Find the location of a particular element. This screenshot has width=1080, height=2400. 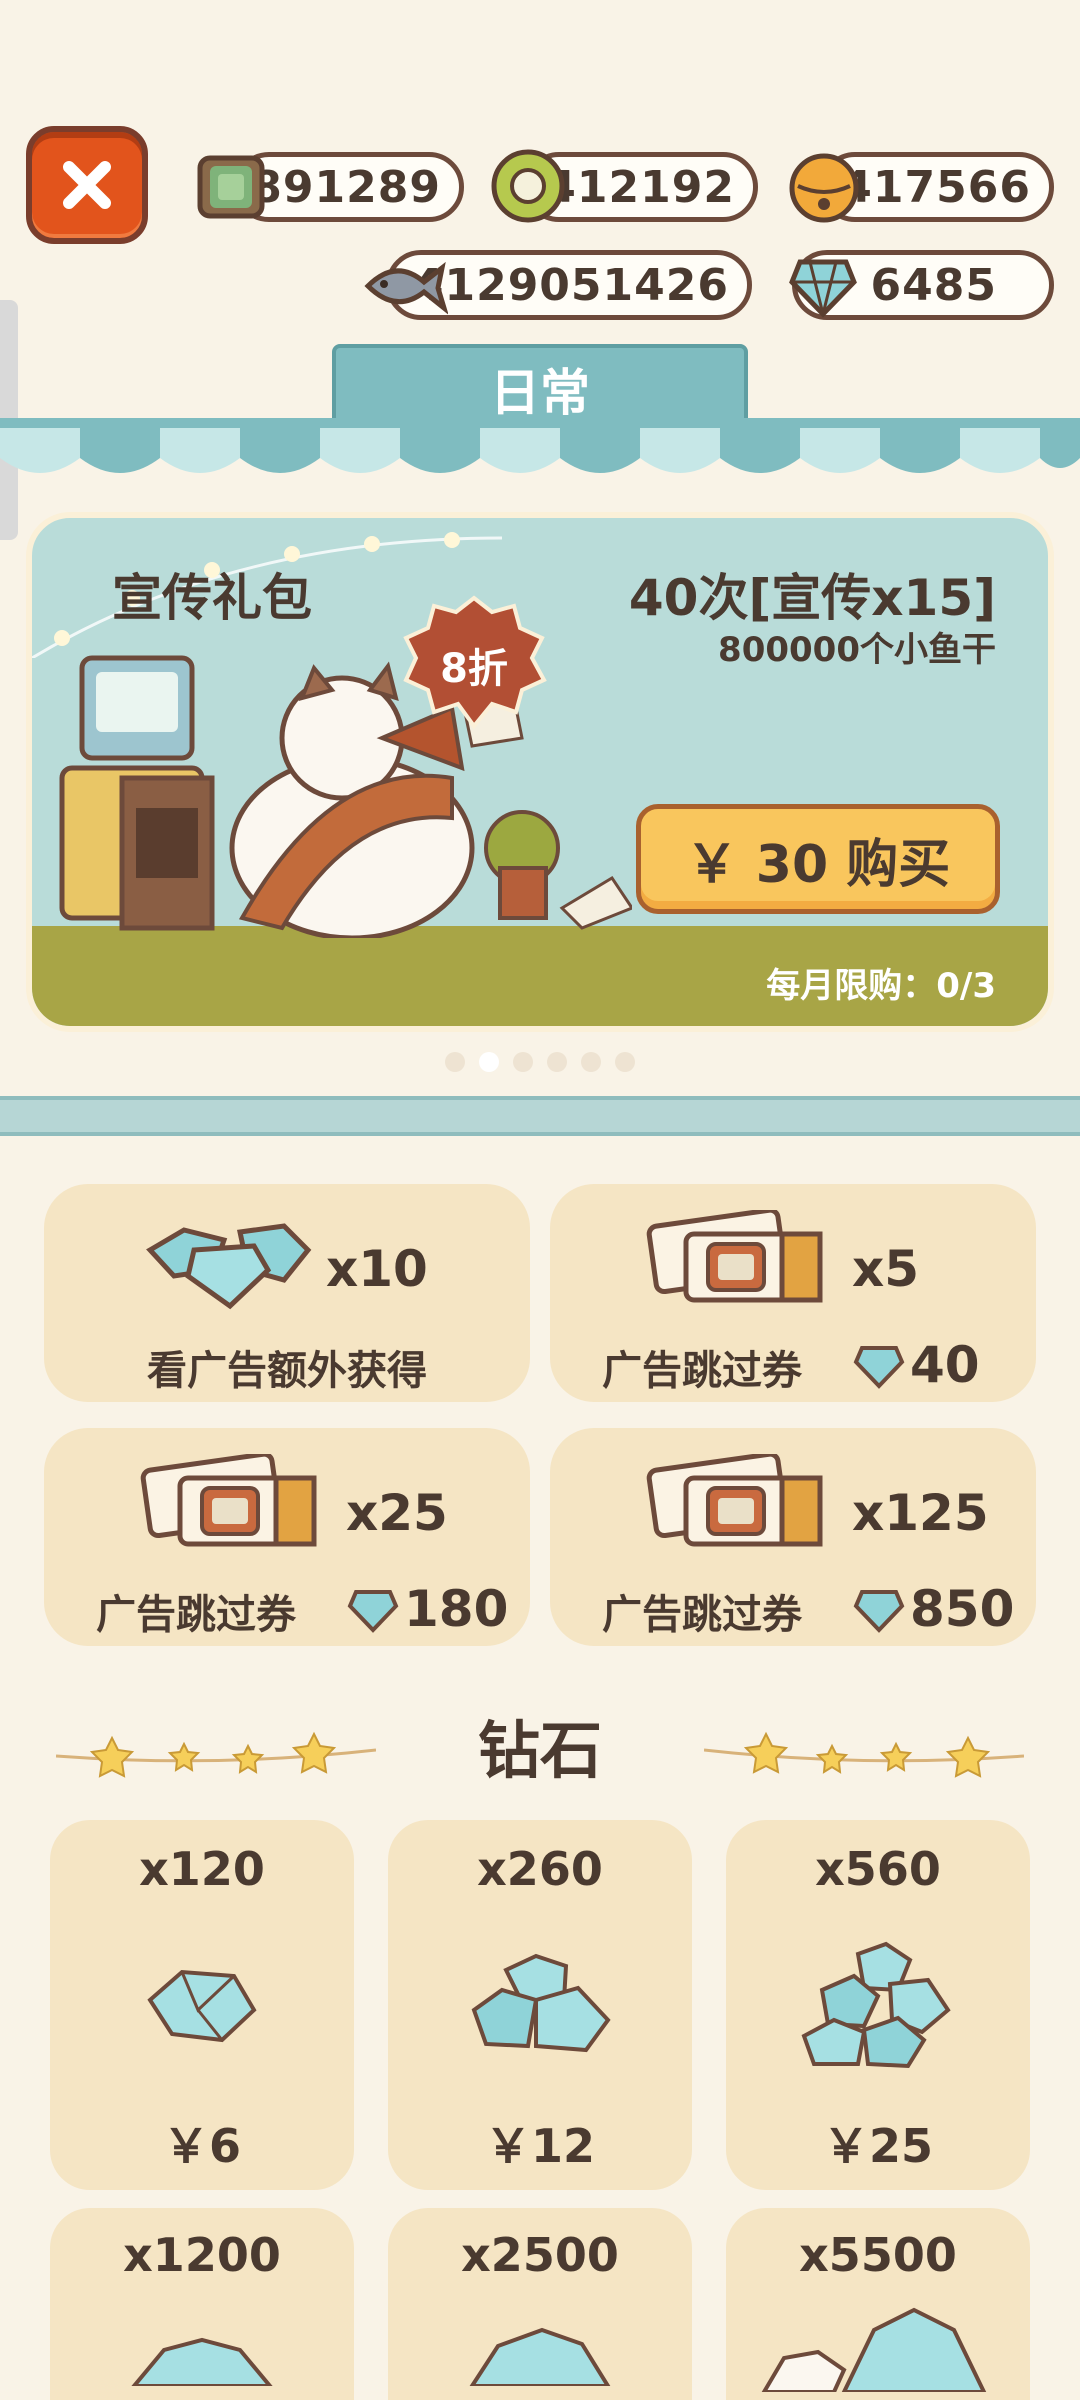

diamond-pack-card: x260 ￥12 is located at coordinates (540, 2005).